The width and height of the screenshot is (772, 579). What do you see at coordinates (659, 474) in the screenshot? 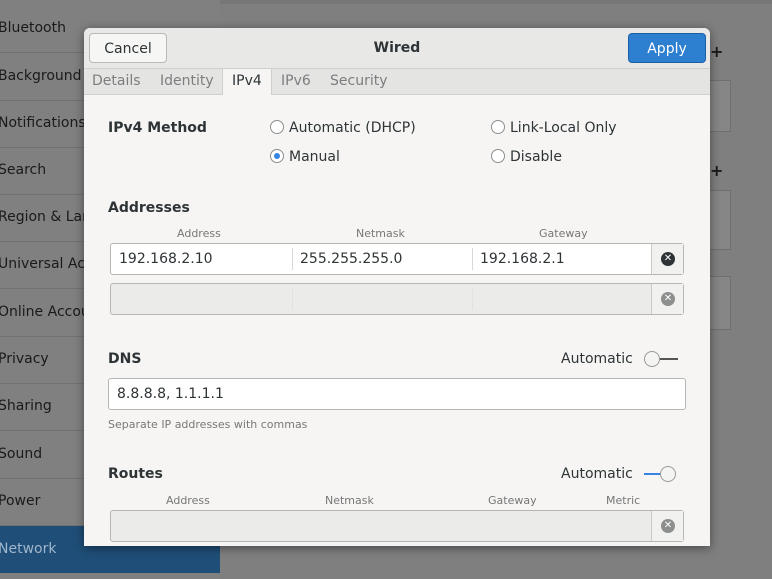
I see `routes-automatic-switch` at bounding box center [659, 474].